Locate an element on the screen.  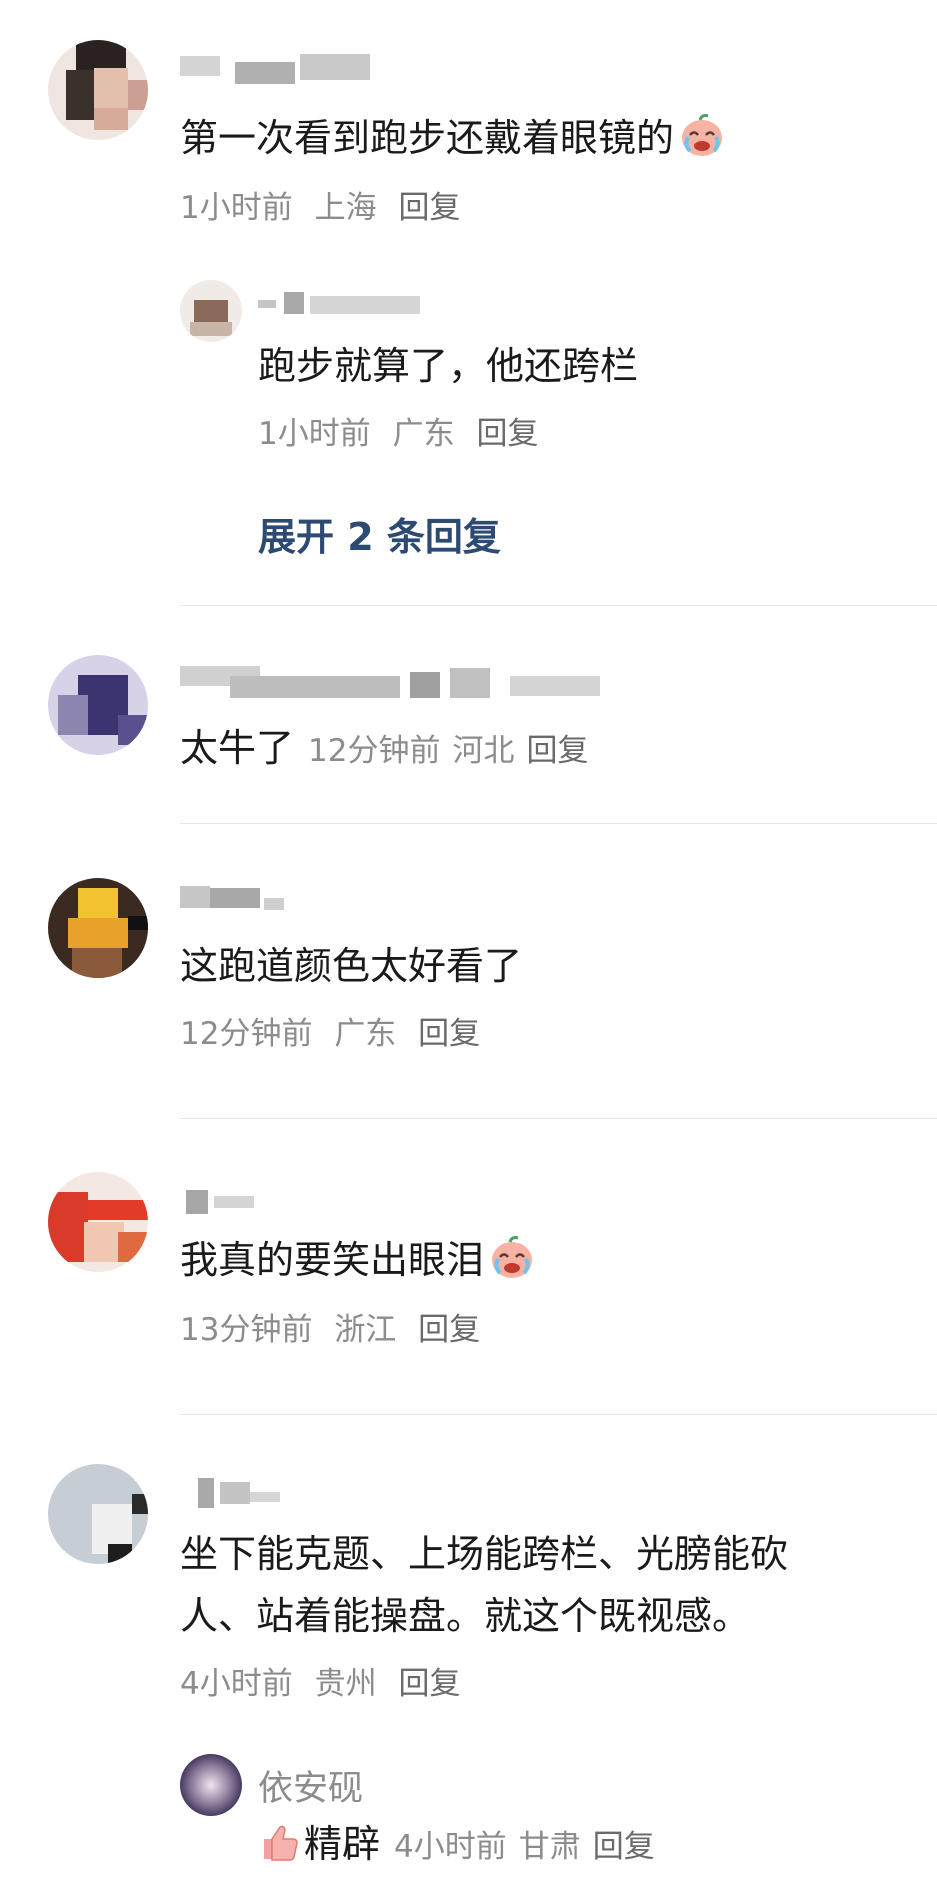
reply-meta: 1小时前 广东 回复 is located at coordinates (404, 434).